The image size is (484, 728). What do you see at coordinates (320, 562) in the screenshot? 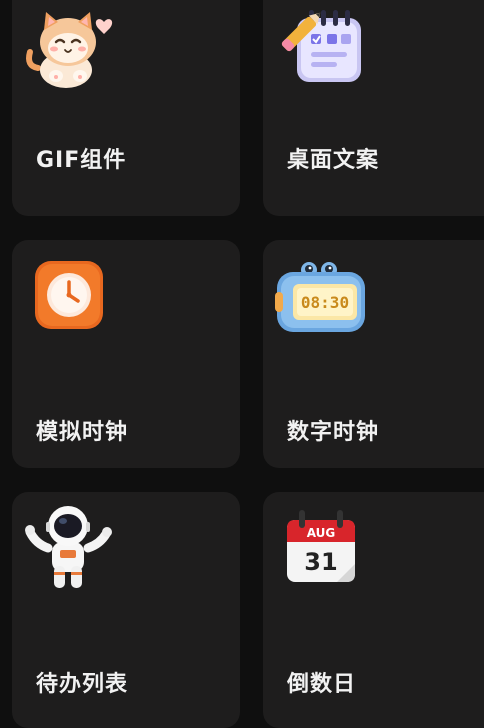
I see `calendar-day: 31` at bounding box center [320, 562].